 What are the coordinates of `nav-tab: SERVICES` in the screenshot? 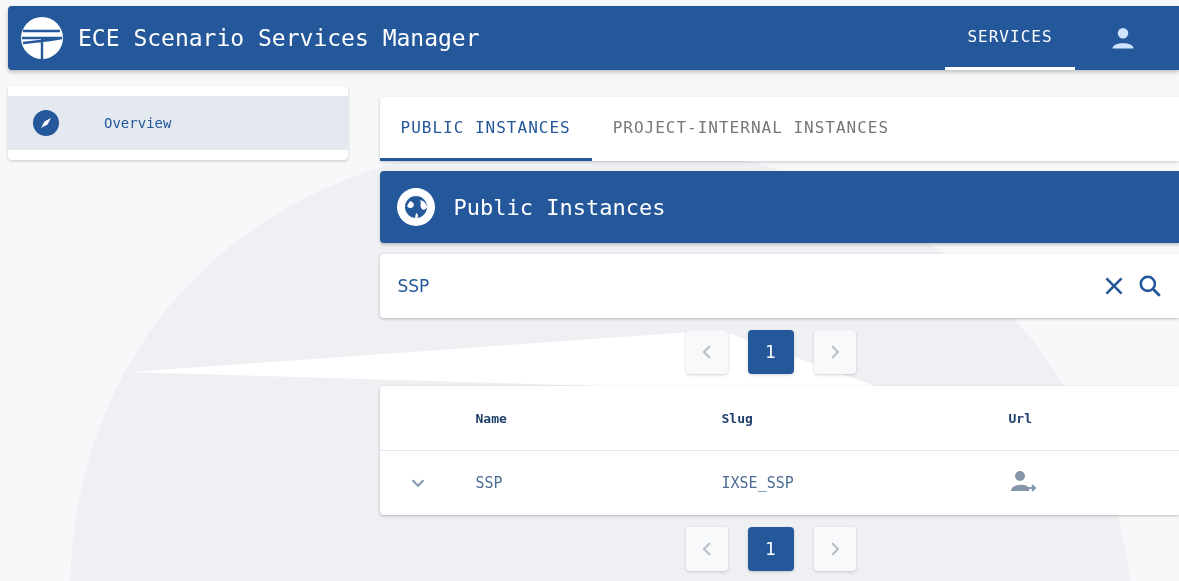 It's located at (1010, 38).